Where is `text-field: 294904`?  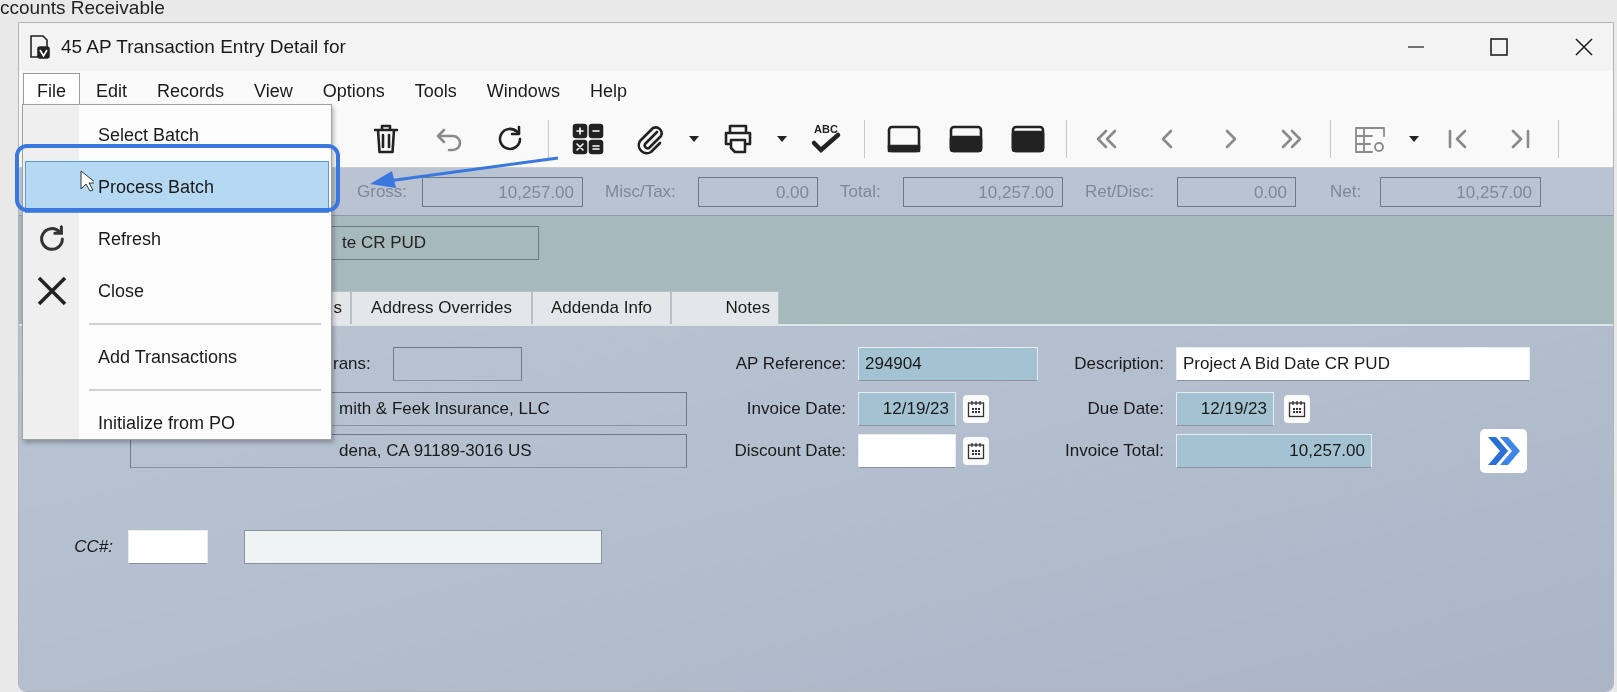 text-field: 294904 is located at coordinates (948, 364).